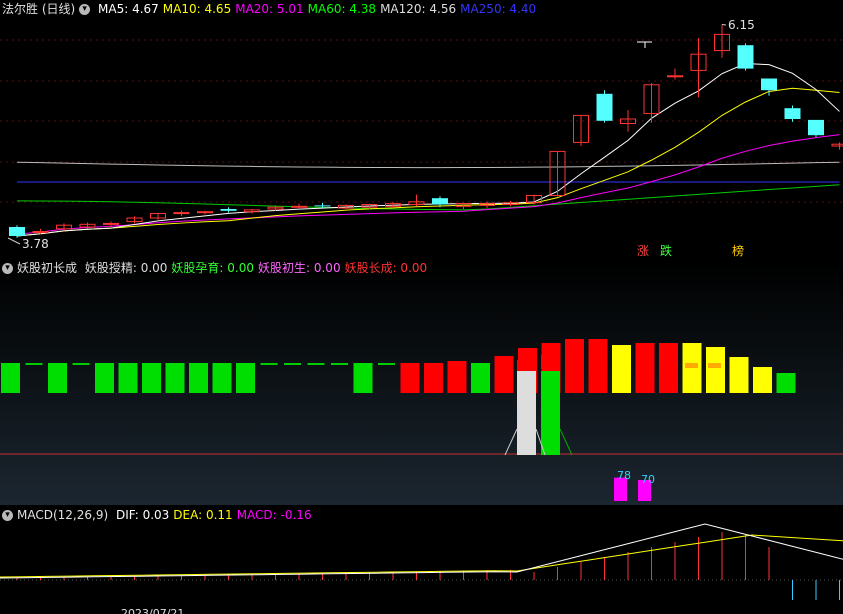 This screenshot has height=614, width=843. I want to click on macd-legend-item: DIF: 0.03, so click(142, 515).